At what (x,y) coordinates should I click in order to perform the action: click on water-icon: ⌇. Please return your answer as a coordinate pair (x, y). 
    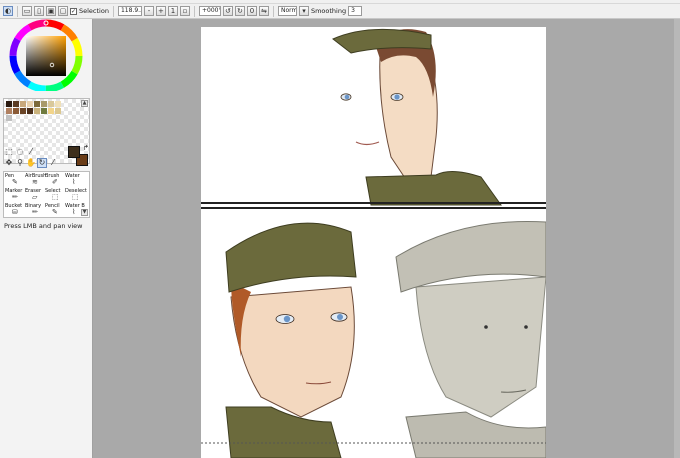
    Looking at the image, I should click on (74, 182).